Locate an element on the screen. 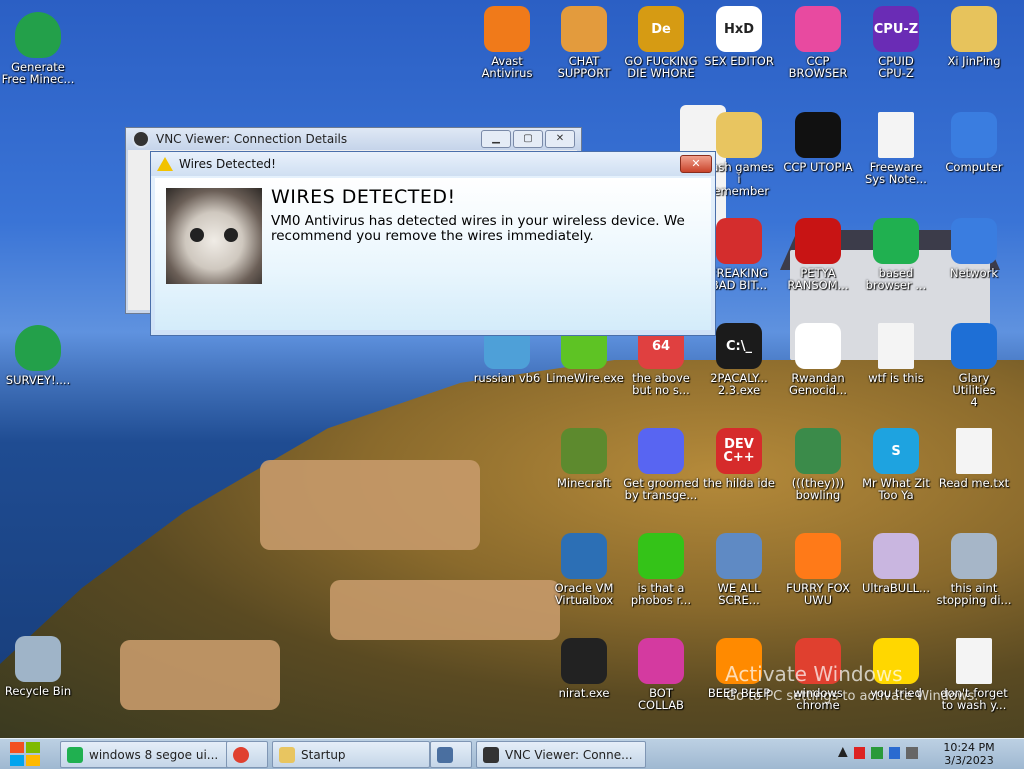  desktop-icon-label: Minecraft is located at coordinates (584, 483).